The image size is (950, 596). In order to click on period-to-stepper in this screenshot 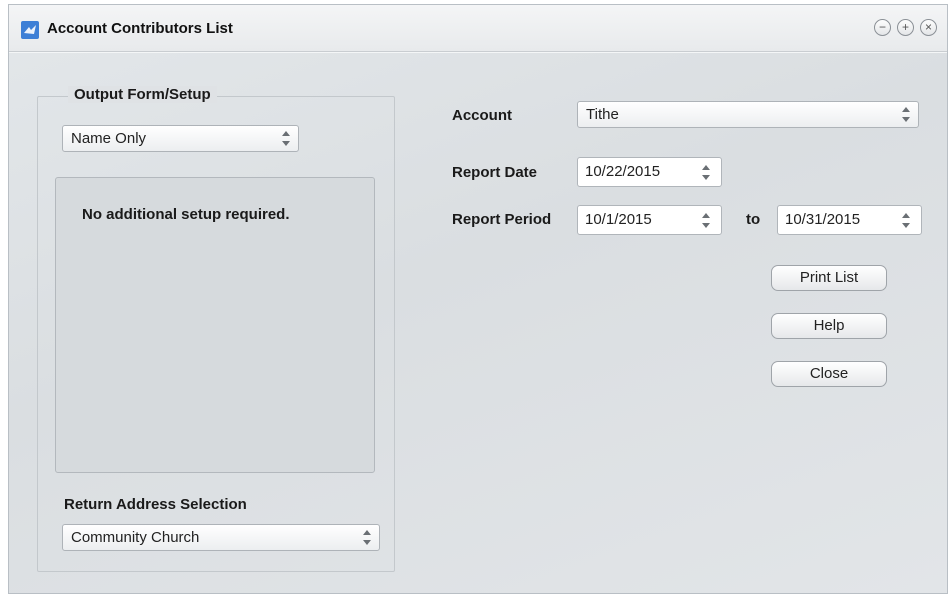, I will do `click(907, 220)`.